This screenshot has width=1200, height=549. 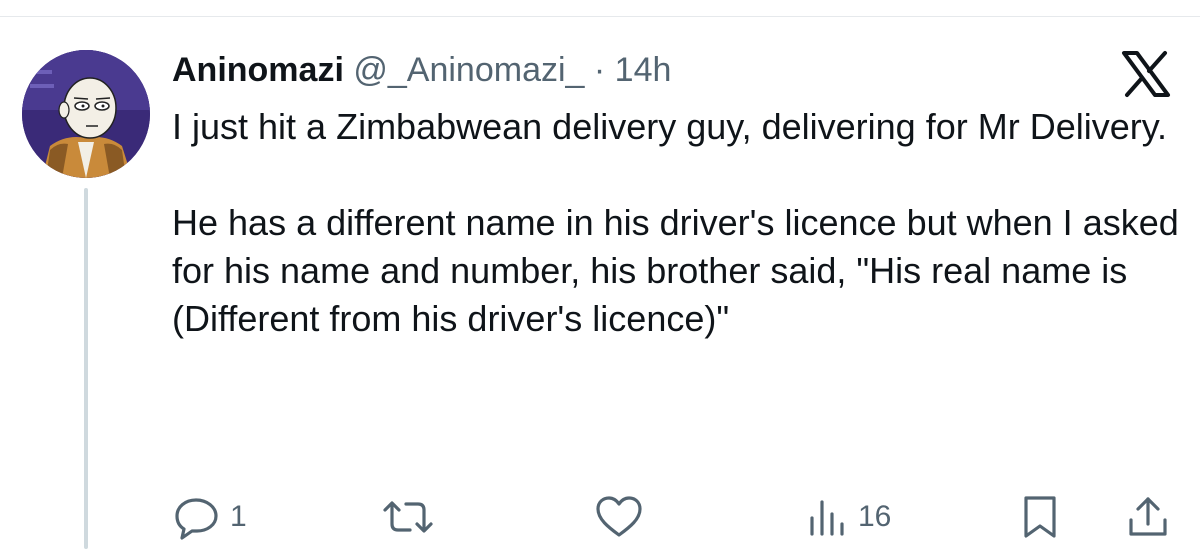 I want to click on share-icon, so click(x=1148, y=517).